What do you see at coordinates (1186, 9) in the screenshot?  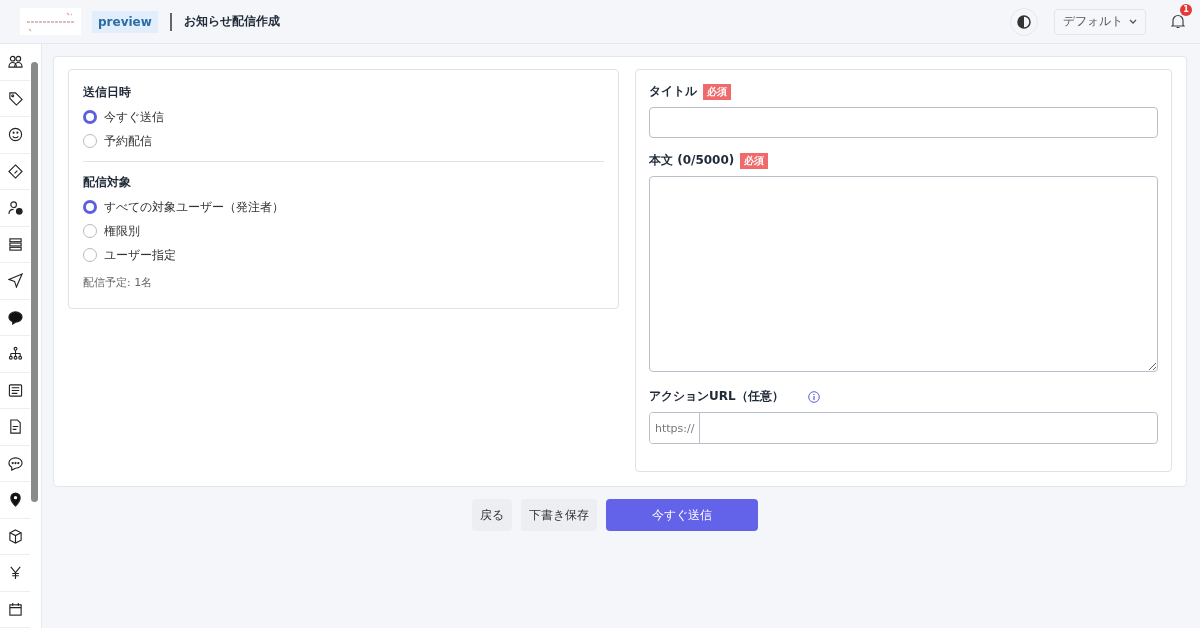 I see `notification-count: 1` at bounding box center [1186, 9].